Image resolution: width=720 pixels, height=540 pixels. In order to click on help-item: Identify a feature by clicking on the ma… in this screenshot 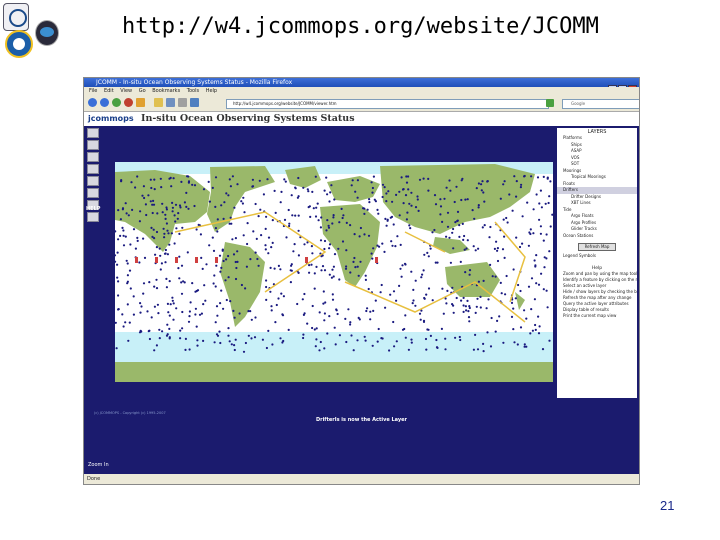, I will do `click(600, 279)`.